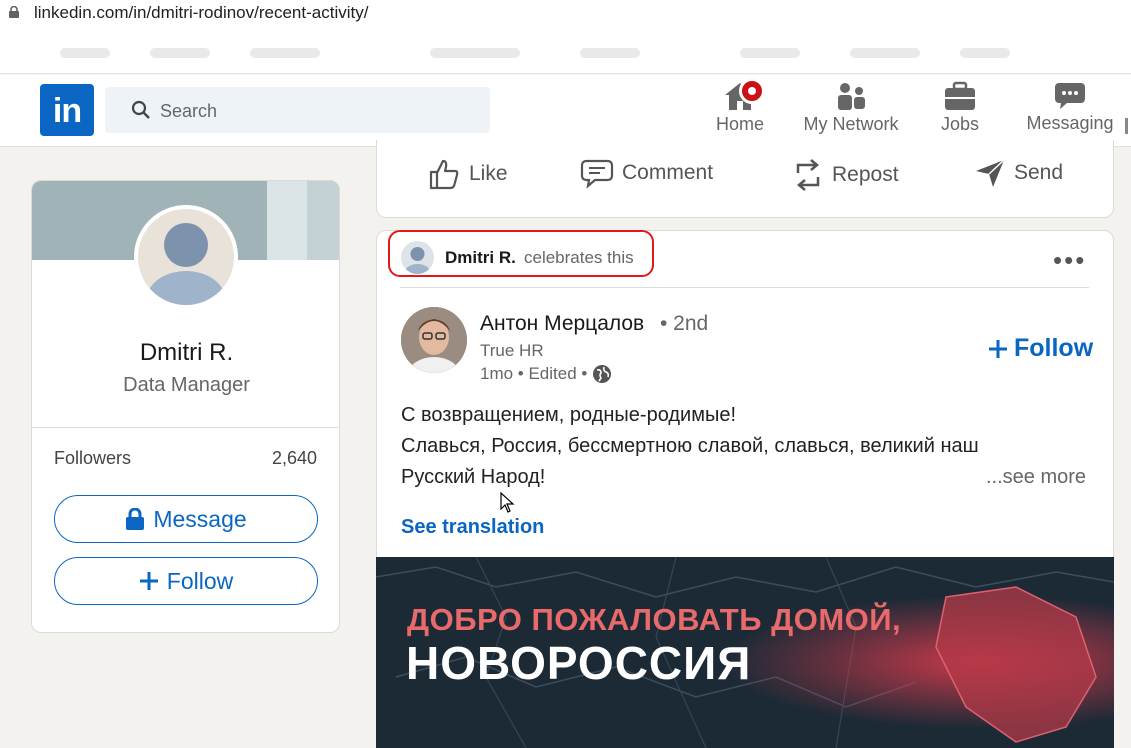 The image size is (1131, 748). Describe the element at coordinates (808, 175) in the screenshot. I see `repost-icon` at that location.